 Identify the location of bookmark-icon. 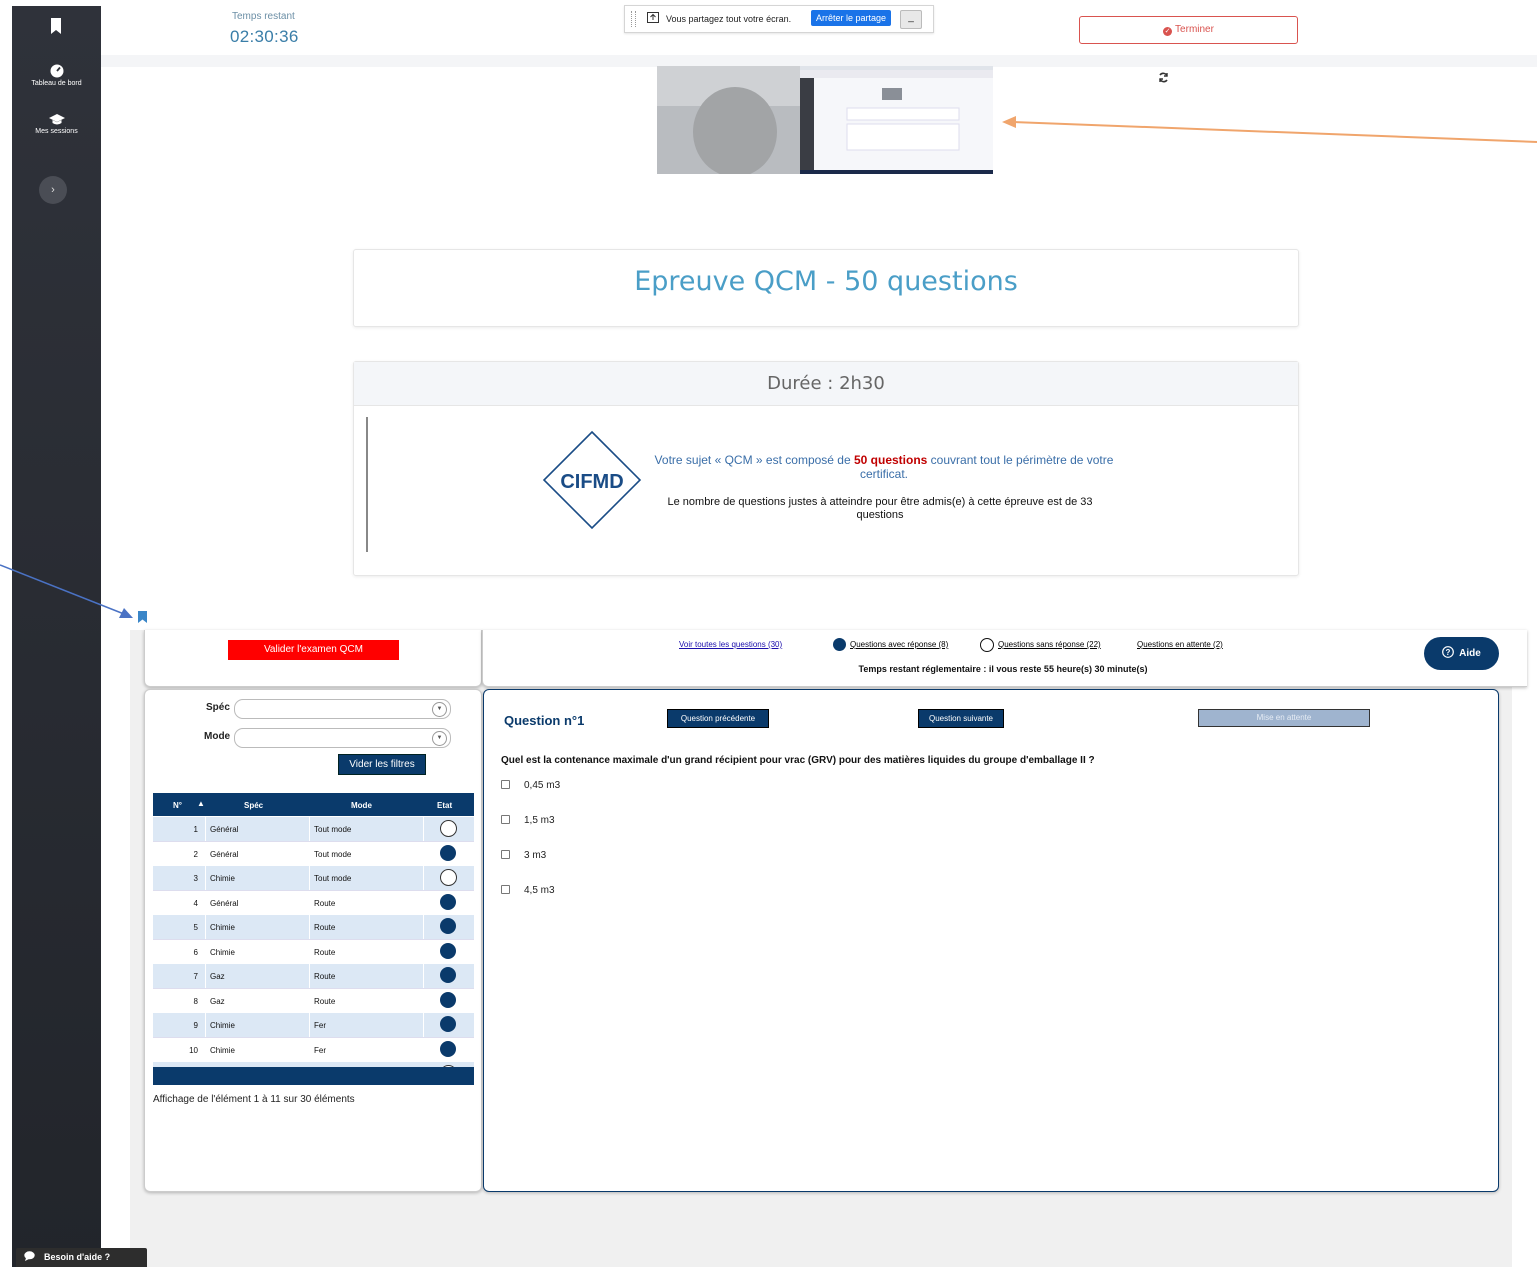
(142, 619).